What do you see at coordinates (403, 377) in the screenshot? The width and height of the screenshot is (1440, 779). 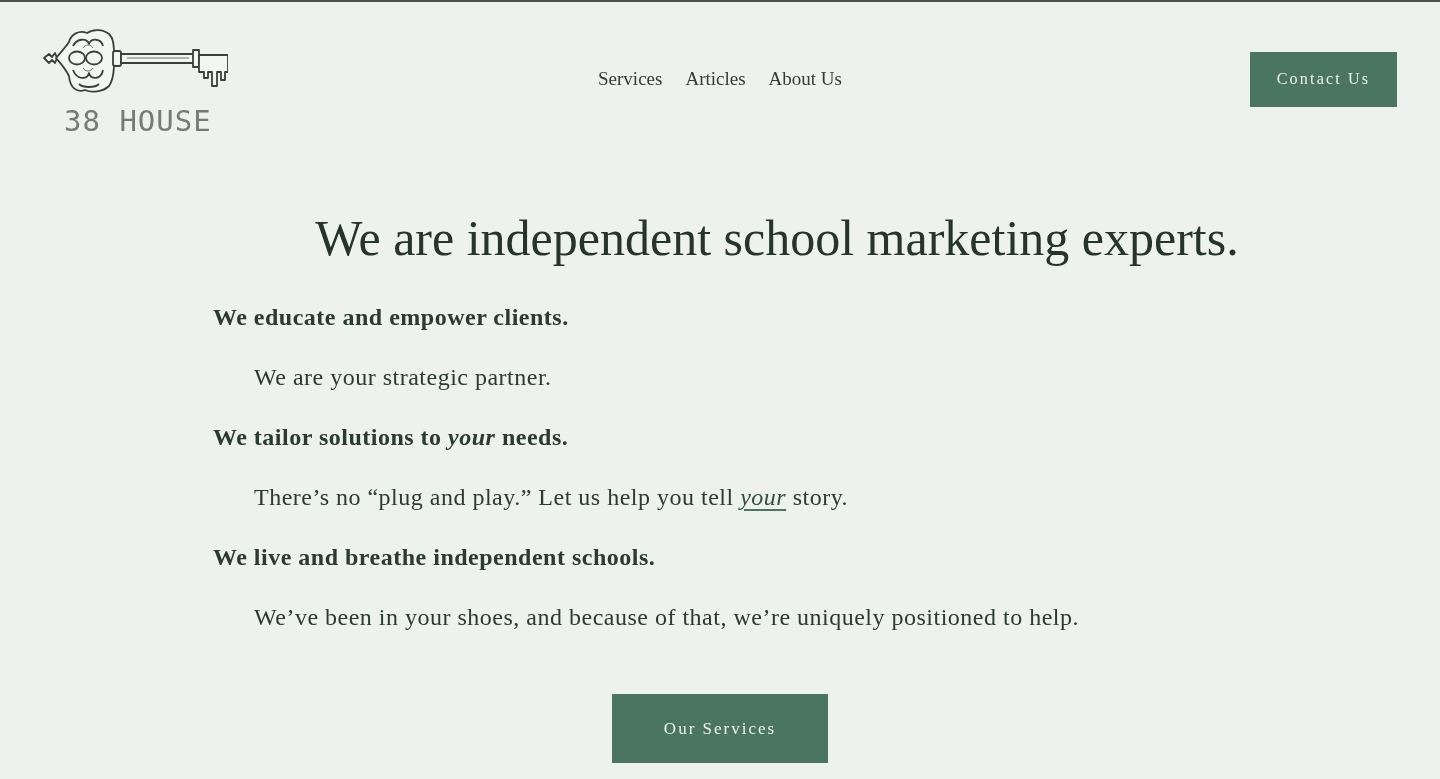 I see `body-text: We are your strategic partner.` at bounding box center [403, 377].